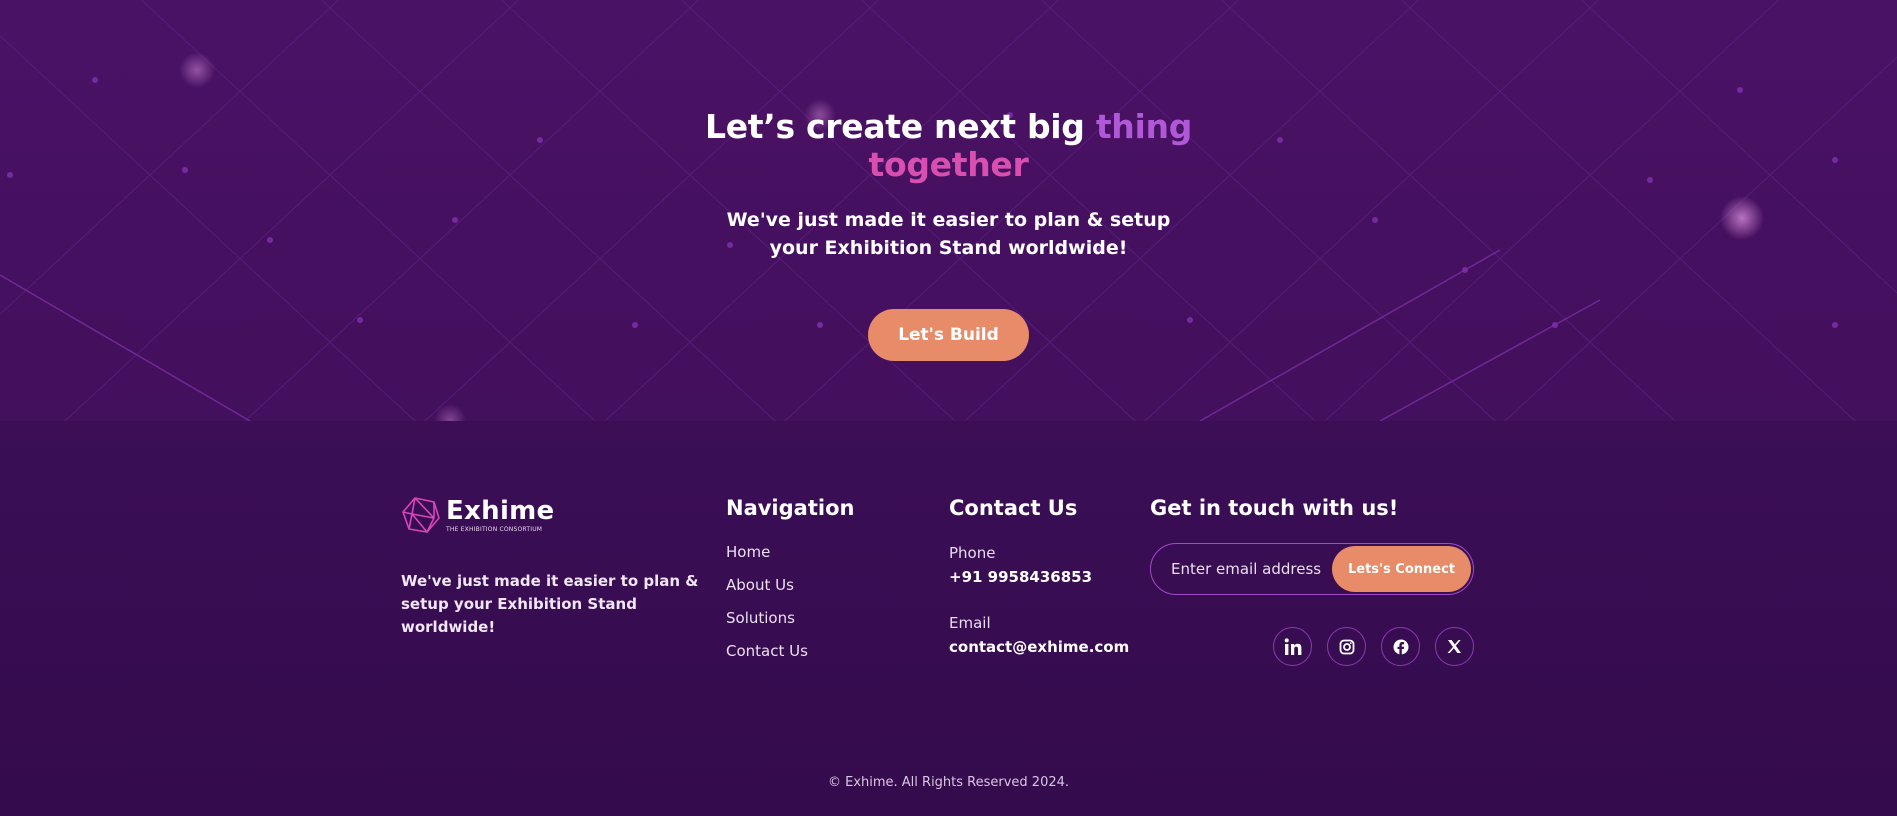 The height and width of the screenshot is (816, 1897). What do you see at coordinates (421, 515) in the screenshot?
I see `polyhedron-logo-icon` at bounding box center [421, 515].